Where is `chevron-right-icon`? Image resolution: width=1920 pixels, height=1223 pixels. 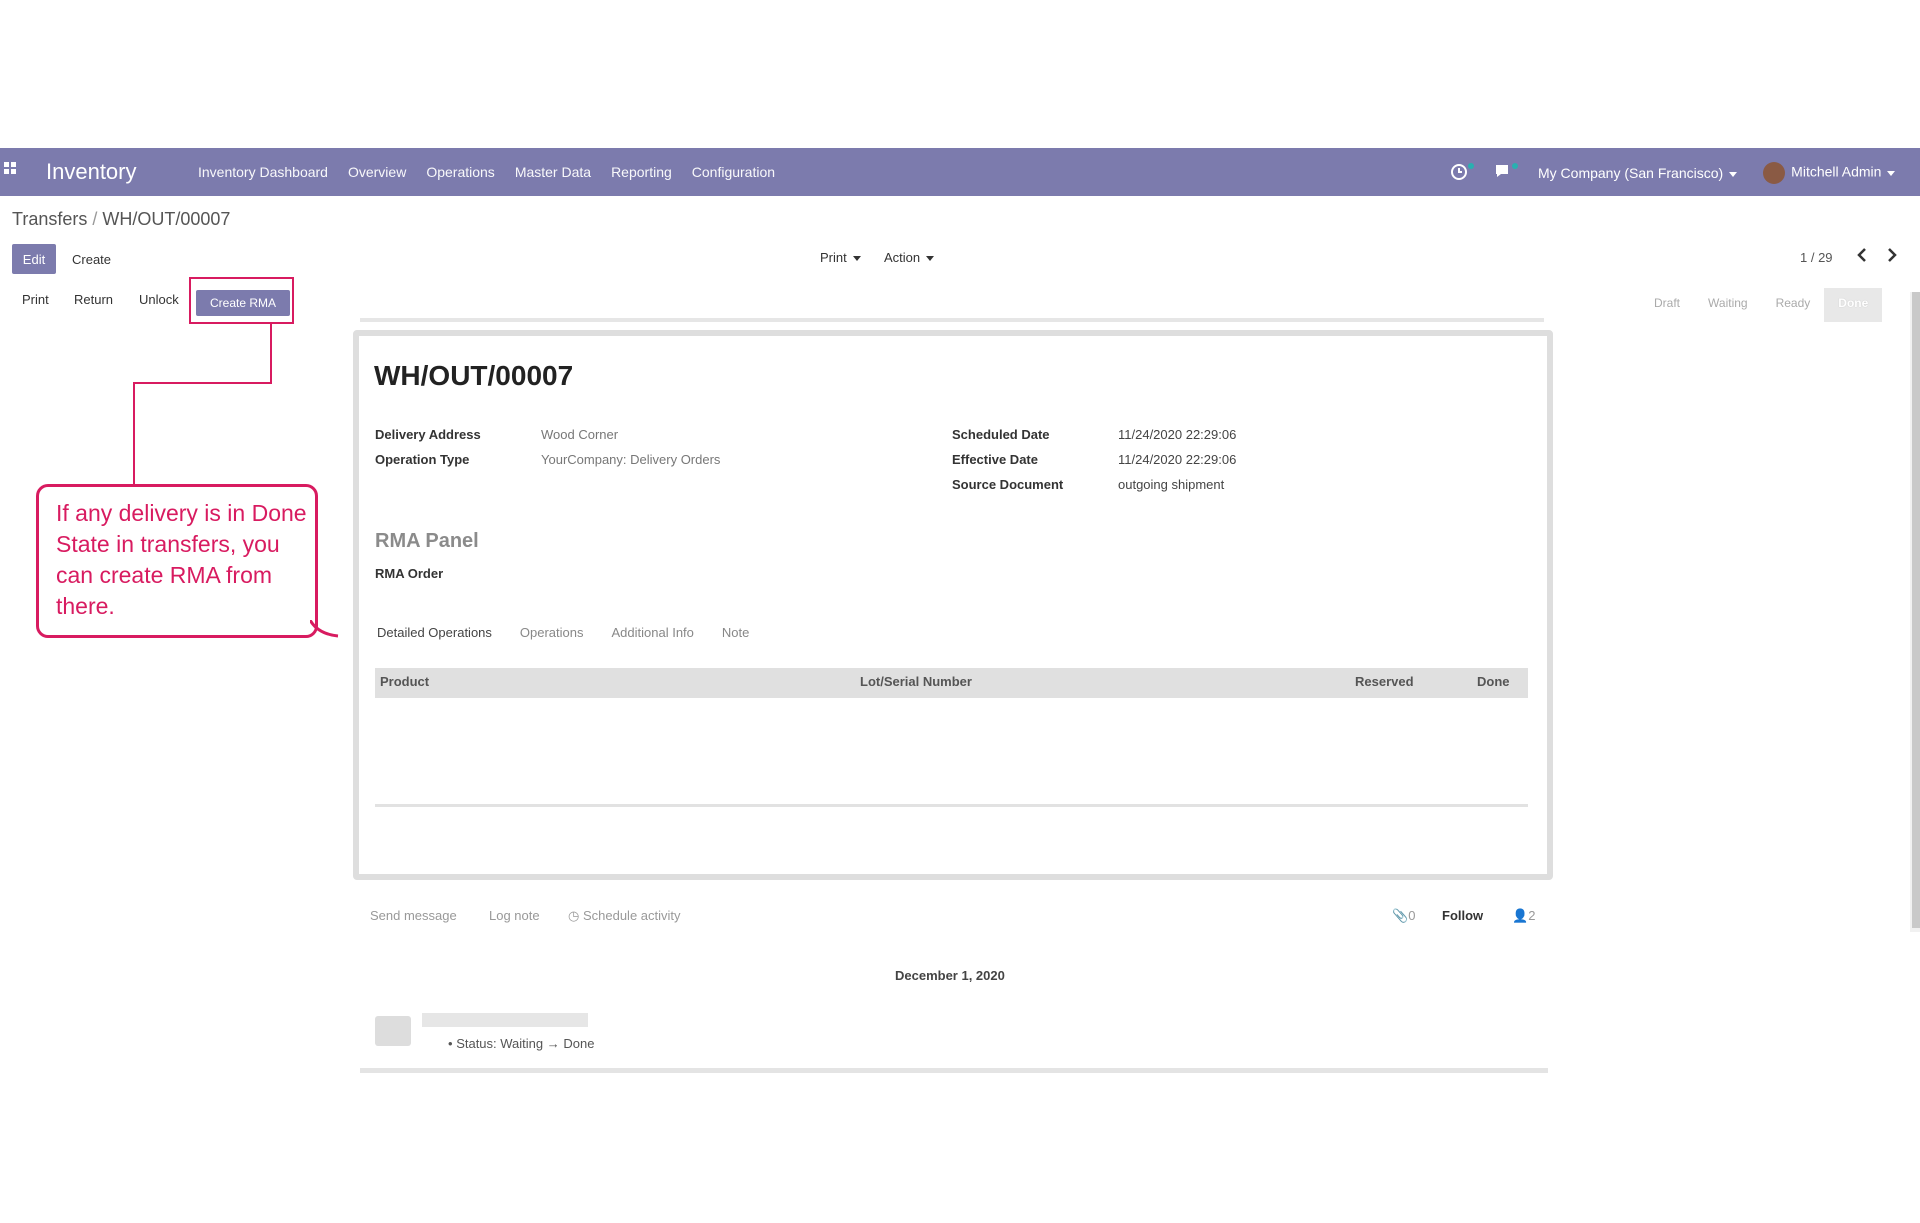 chevron-right-icon is located at coordinates (1892, 256).